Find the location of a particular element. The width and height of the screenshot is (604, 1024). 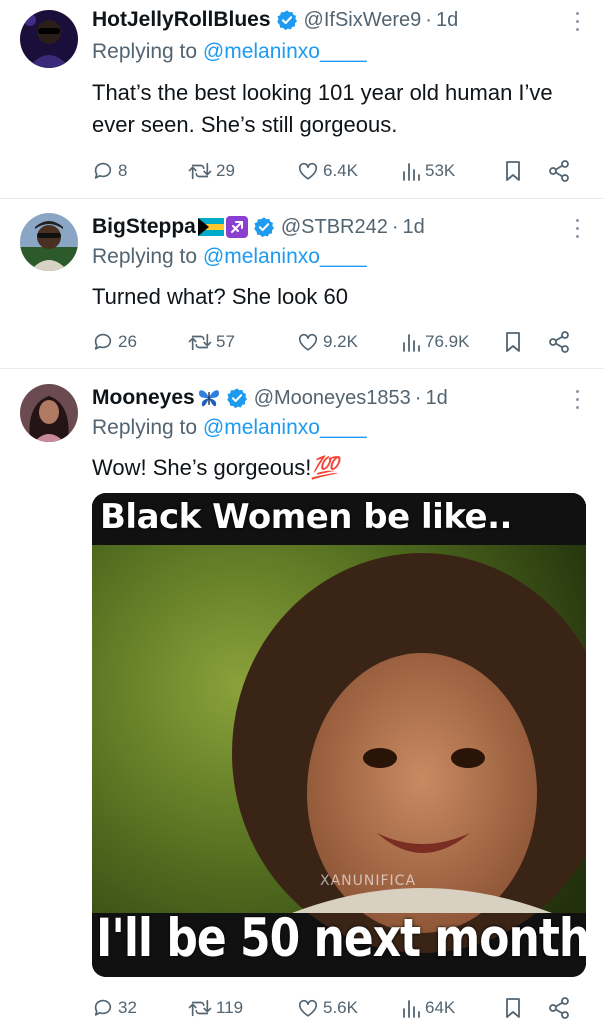

retweet-button: 119 is located at coordinates (215, 1008).